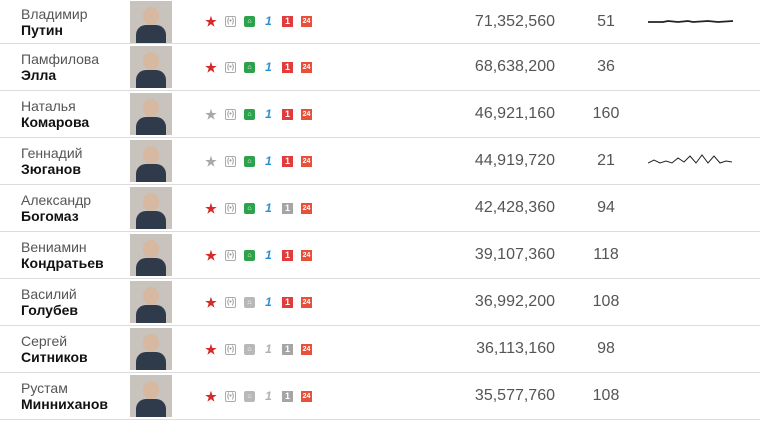 This screenshot has height=425, width=760. I want to click on first-name: Геннадий, so click(52, 153).